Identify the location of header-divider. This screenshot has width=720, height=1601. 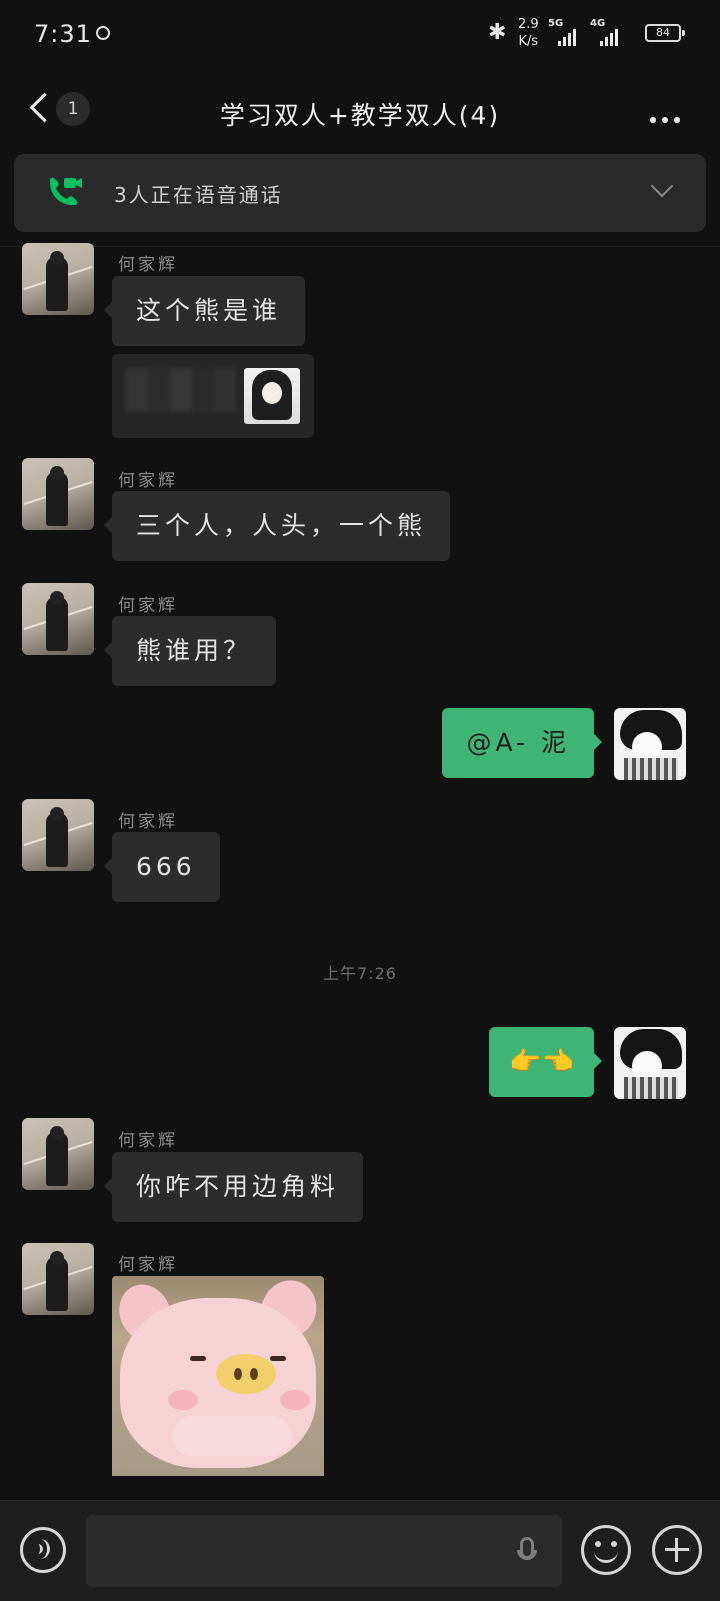
(360, 246).